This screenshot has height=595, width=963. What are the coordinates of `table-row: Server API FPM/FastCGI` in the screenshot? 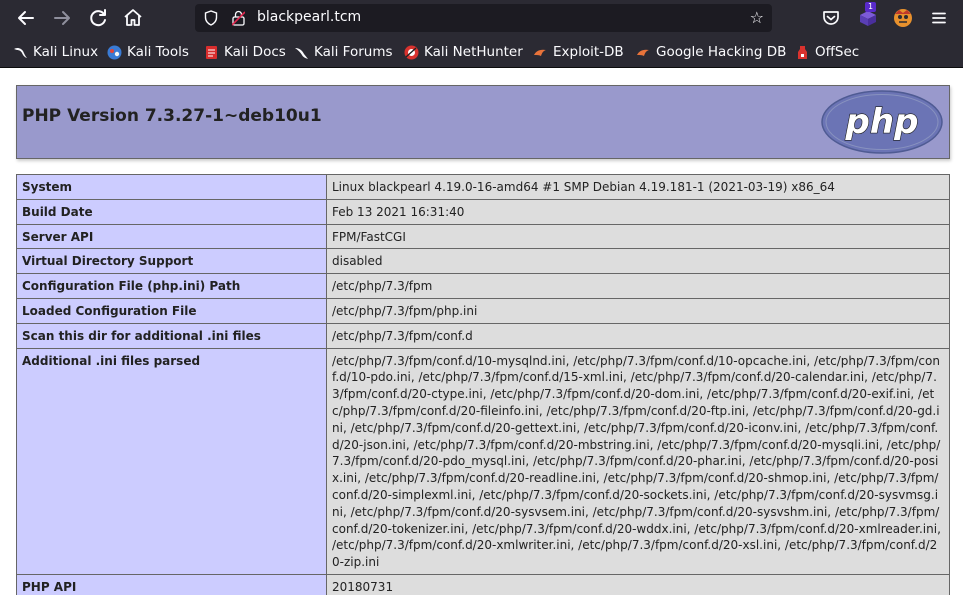 It's located at (483, 236).